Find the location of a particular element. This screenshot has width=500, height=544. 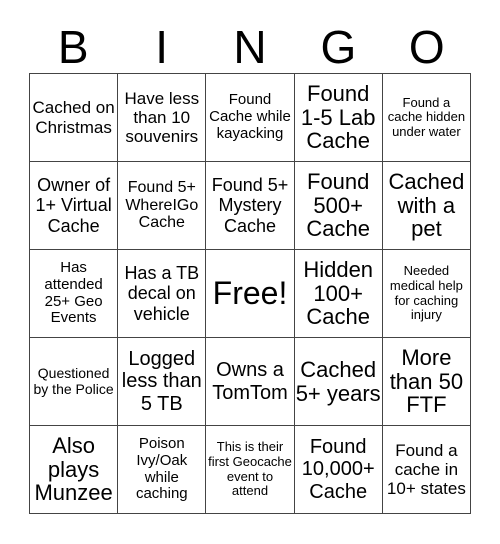

bingo-cell: Logged less than 5 TB is located at coordinates (162, 382).